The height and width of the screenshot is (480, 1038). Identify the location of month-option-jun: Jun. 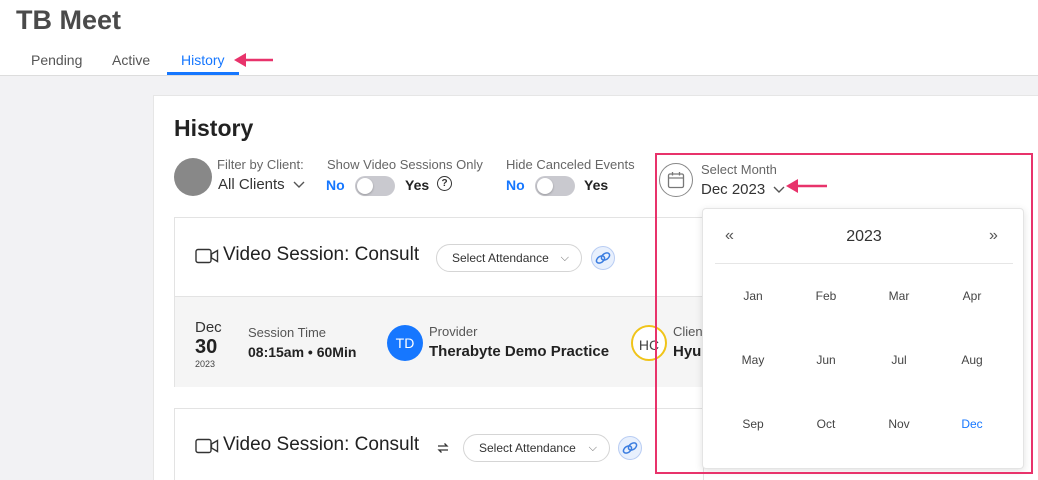
(826, 360).